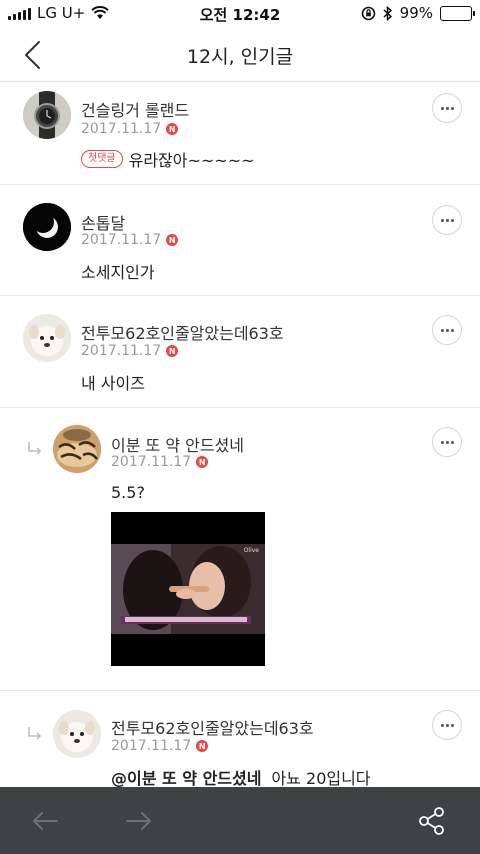 The width and height of the screenshot is (480, 854). I want to click on comment-body: 5.5?, so click(128, 492).